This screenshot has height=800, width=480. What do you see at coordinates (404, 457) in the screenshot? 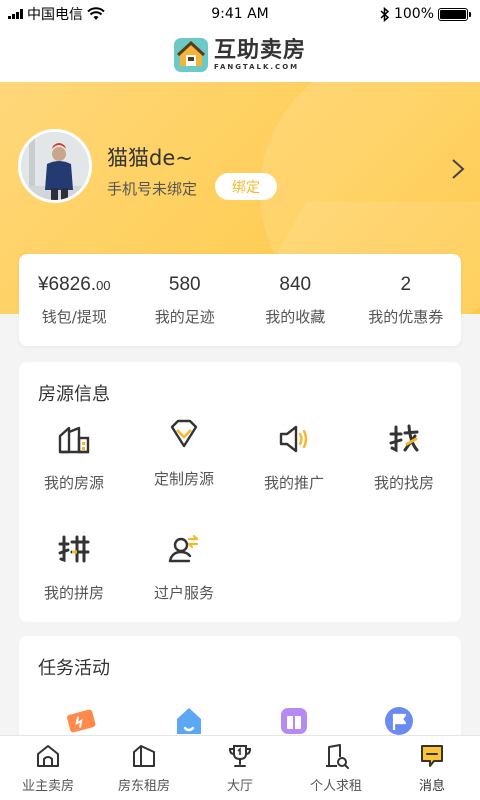
I see `grid-item-find-house: 我的找房` at bounding box center [404, 457].